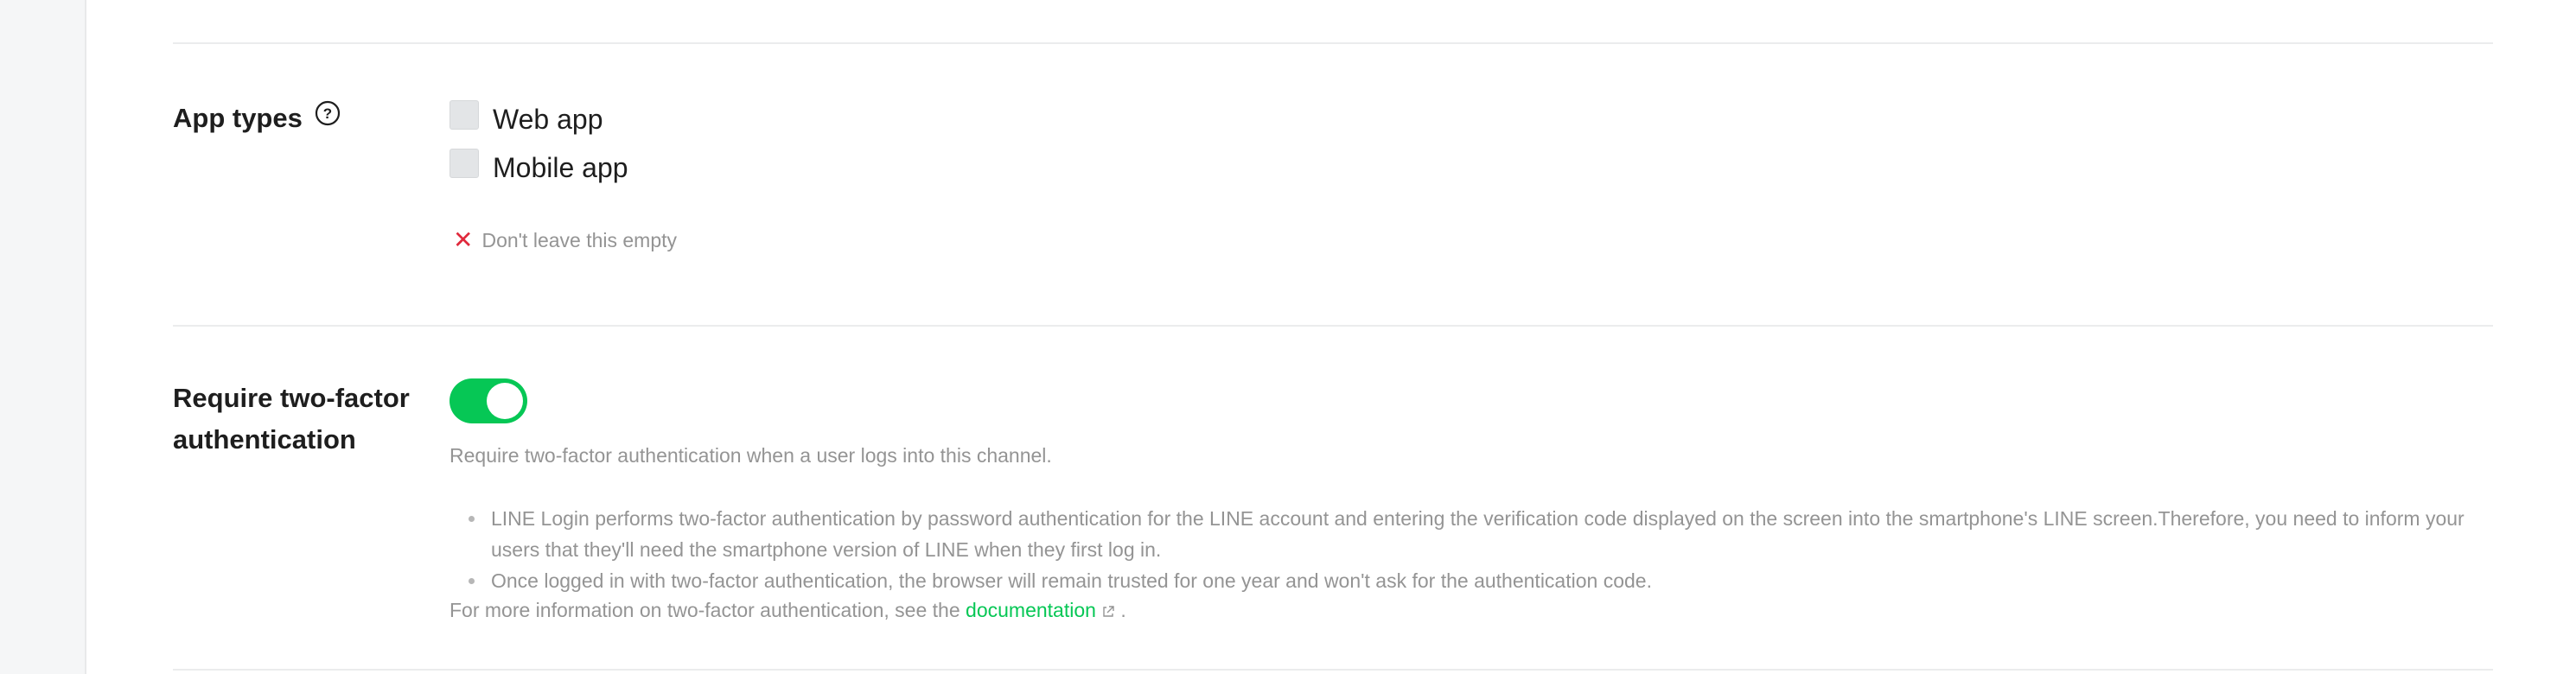 The image size is (2576, 674). I want to click on two-factor-toggle, so click(488, 400).